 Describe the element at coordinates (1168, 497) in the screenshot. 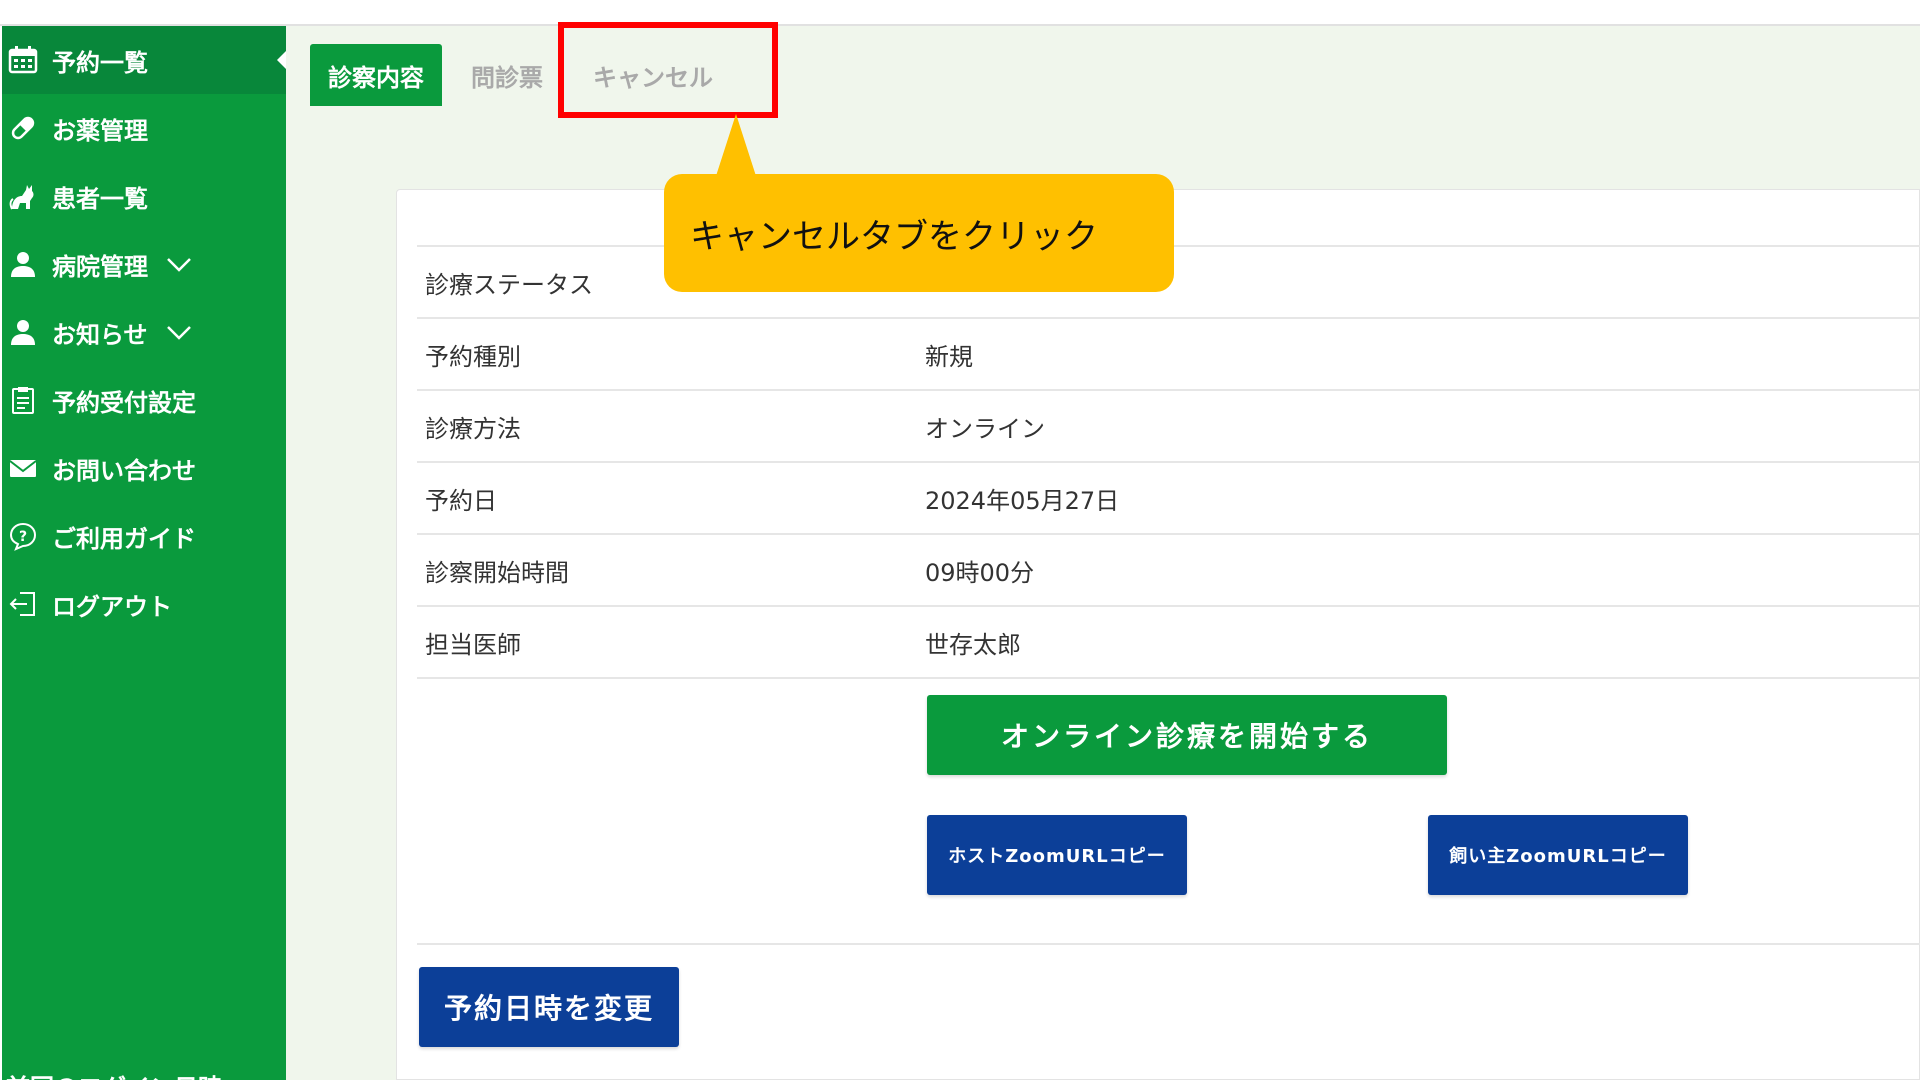

I see `detail-row-date: 予約日 2024年05月27日` at that location.